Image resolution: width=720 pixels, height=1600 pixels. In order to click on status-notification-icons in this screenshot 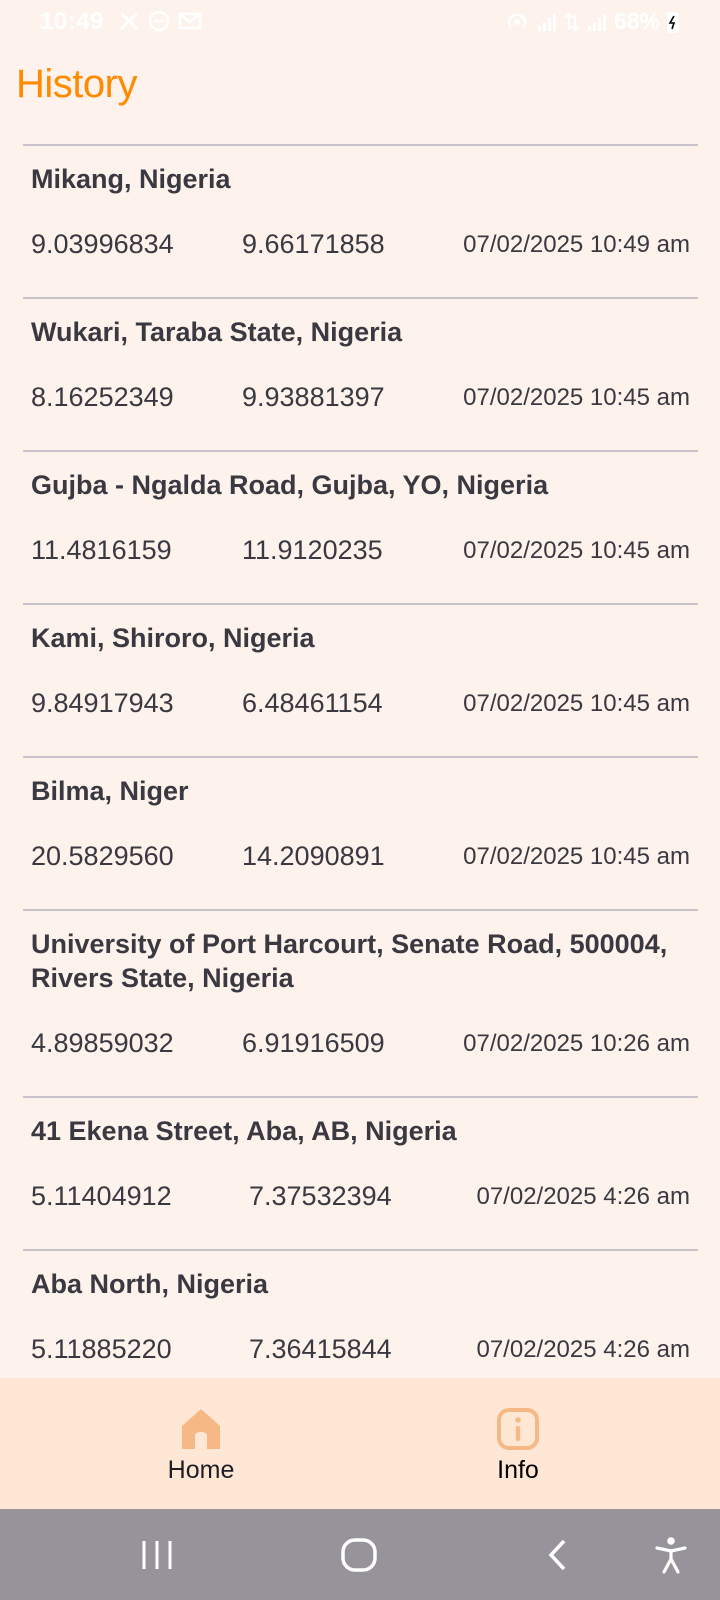, I will do `click(160, 21)`.